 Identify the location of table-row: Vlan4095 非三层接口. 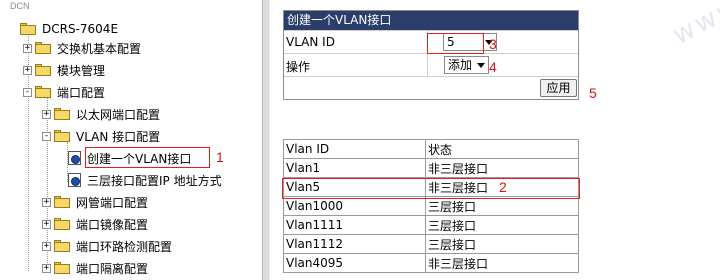
(431, 263).